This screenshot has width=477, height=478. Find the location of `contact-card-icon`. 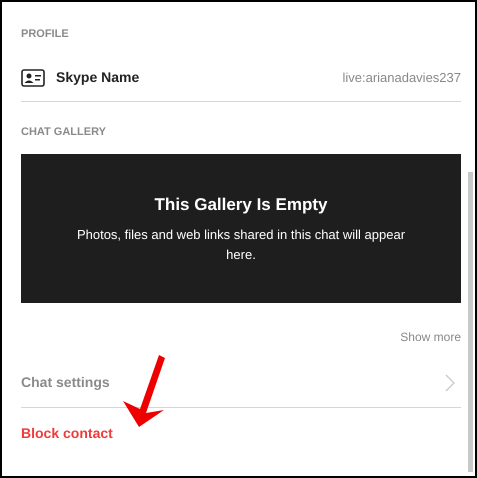

contact-card-icon is located at coordinates (33, 77).